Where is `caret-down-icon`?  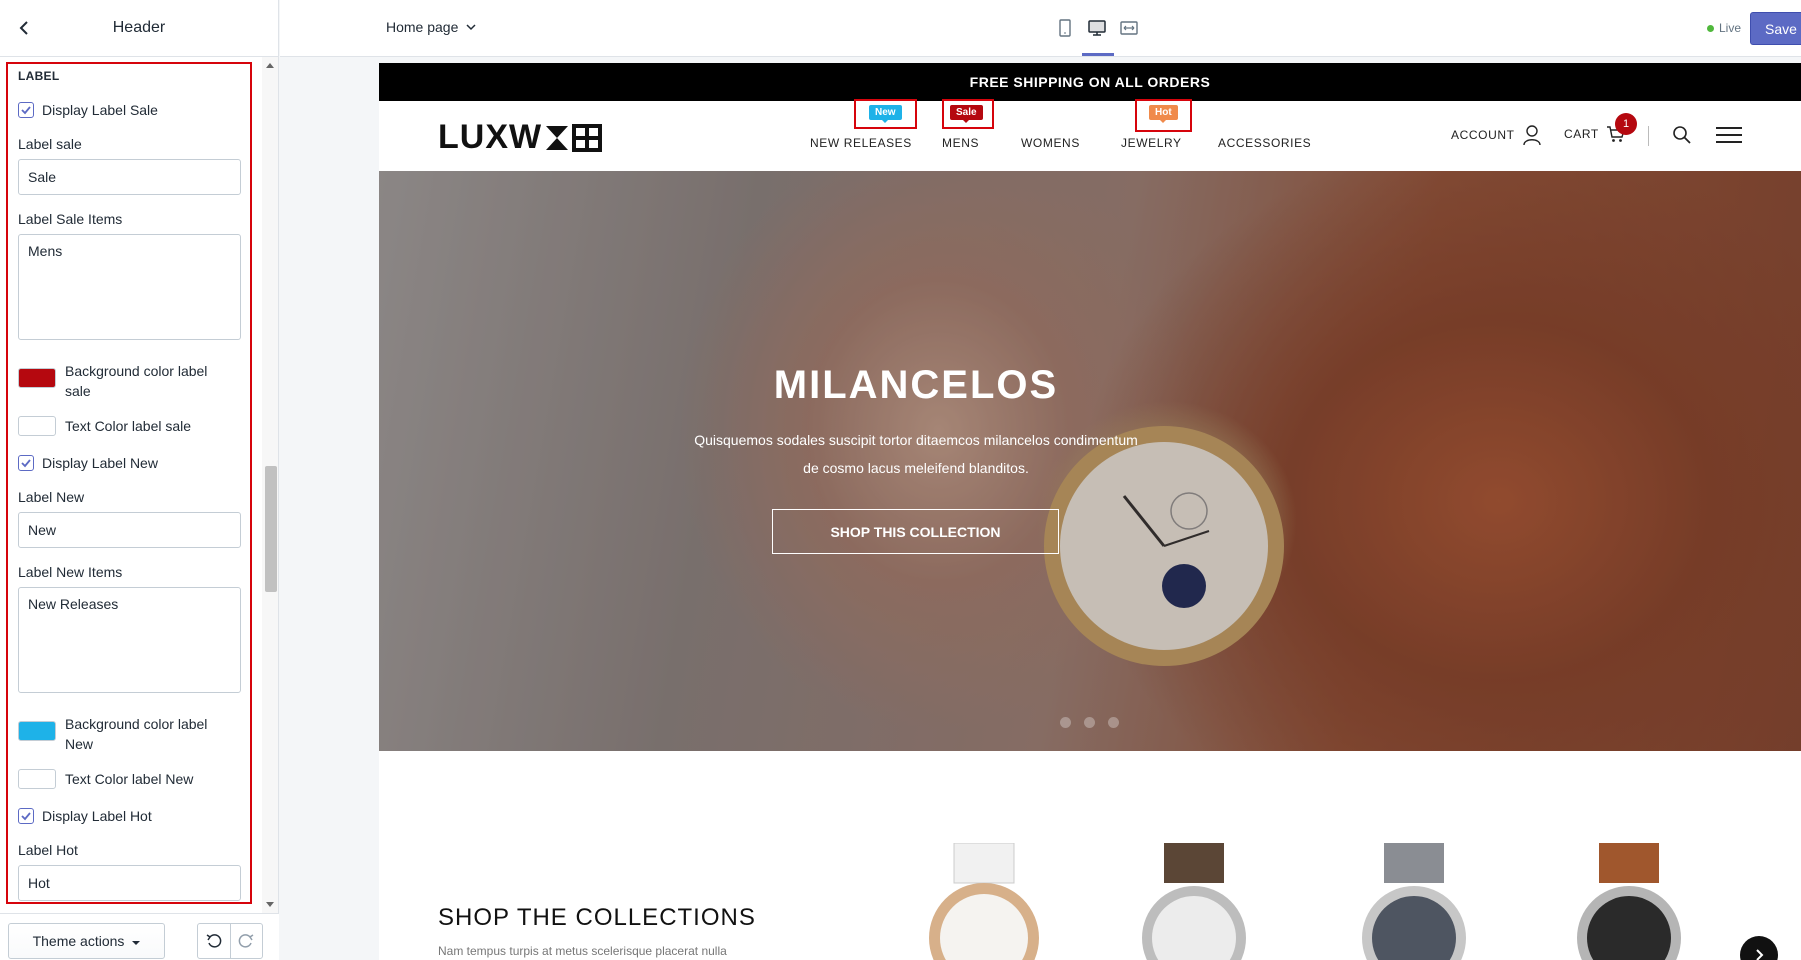
caret-down-icon is located at coordinates (136, 943).